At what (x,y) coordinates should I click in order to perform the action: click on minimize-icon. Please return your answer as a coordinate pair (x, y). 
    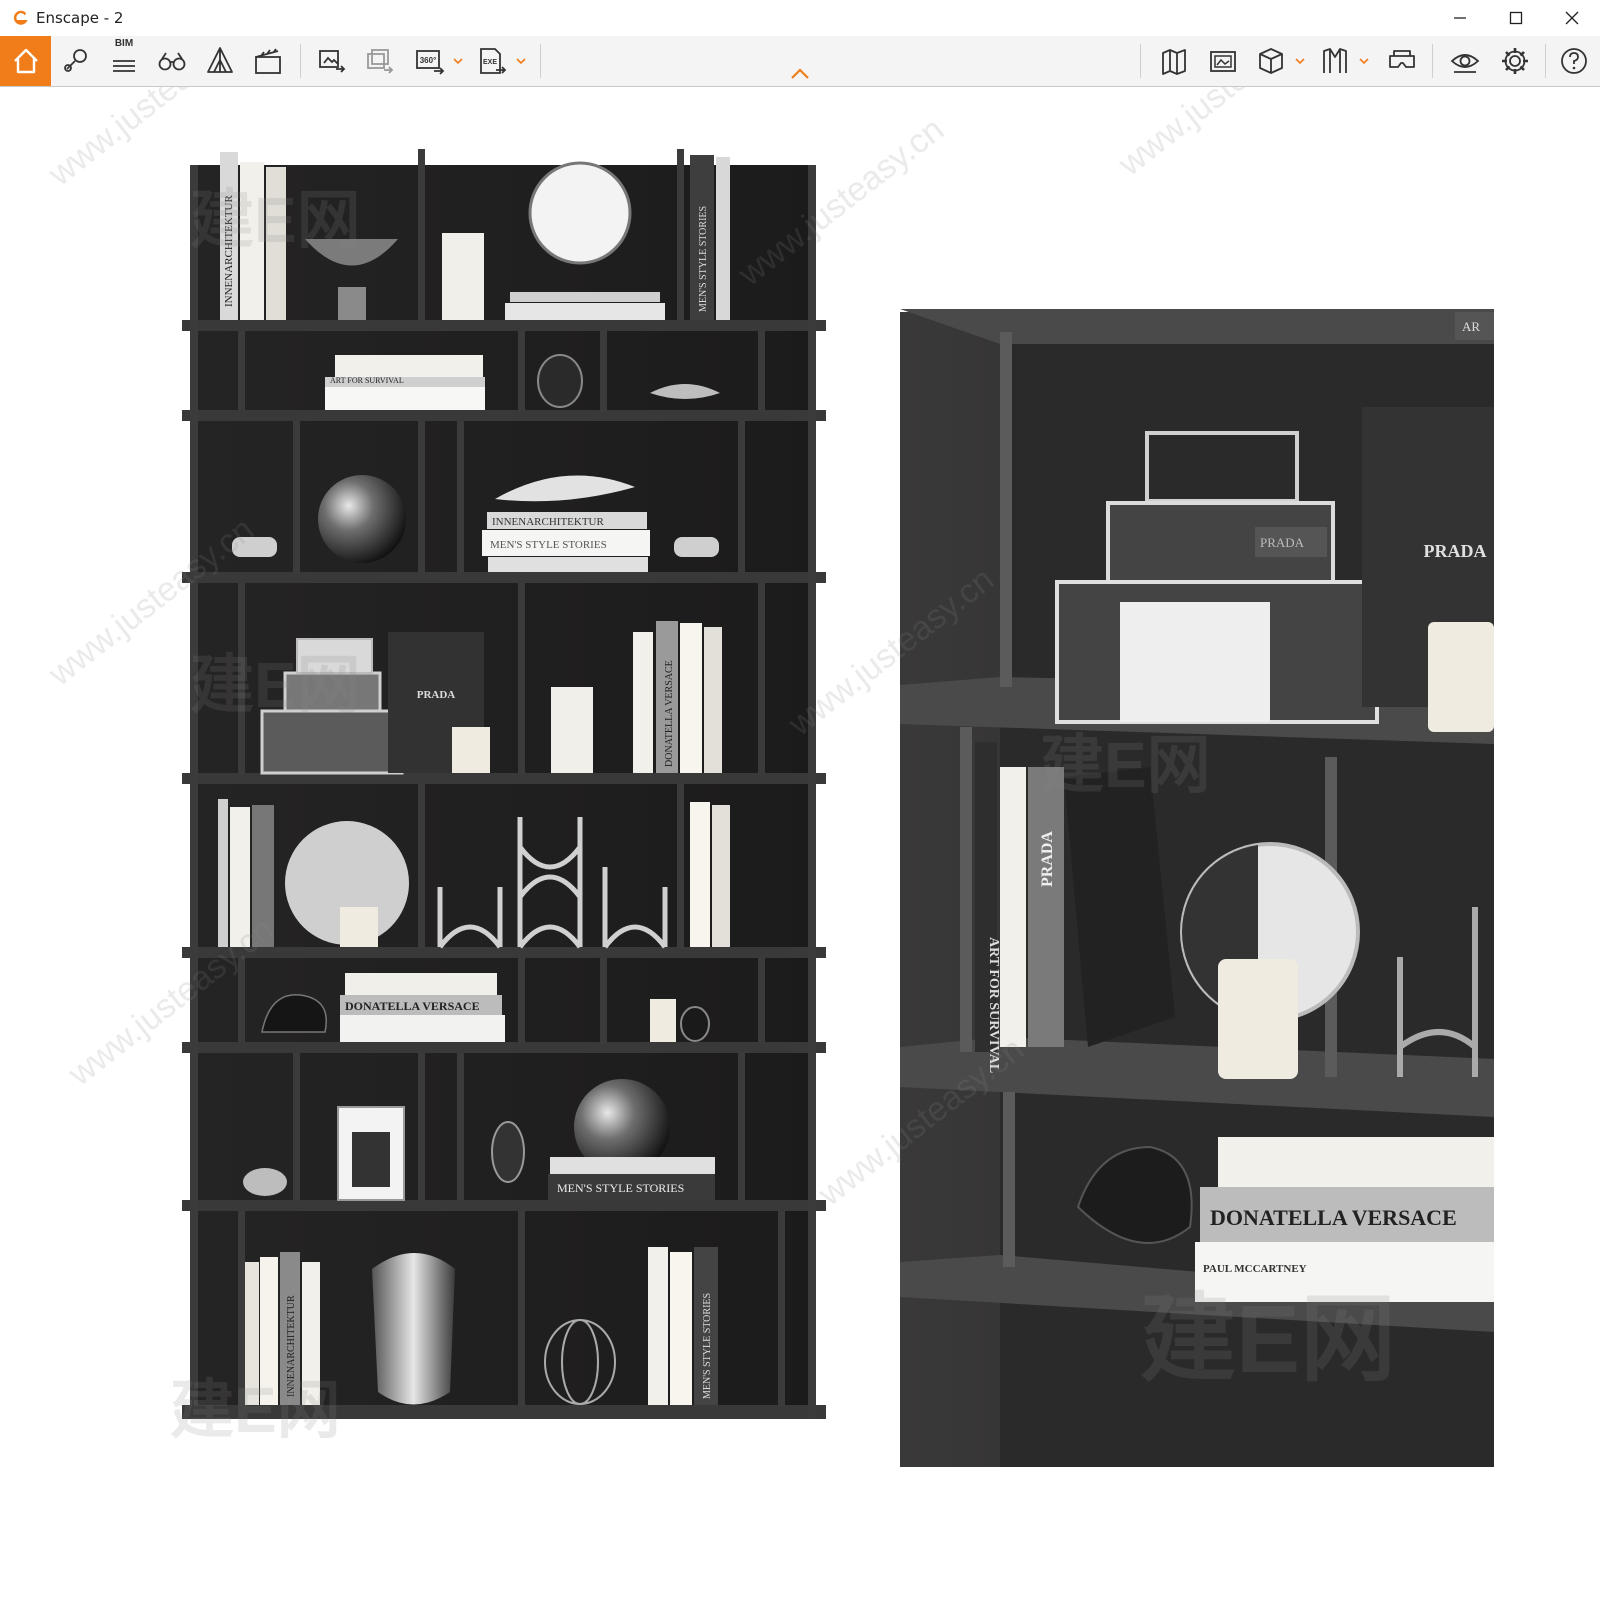
    Looking at the image, I should click on (1460, 18).